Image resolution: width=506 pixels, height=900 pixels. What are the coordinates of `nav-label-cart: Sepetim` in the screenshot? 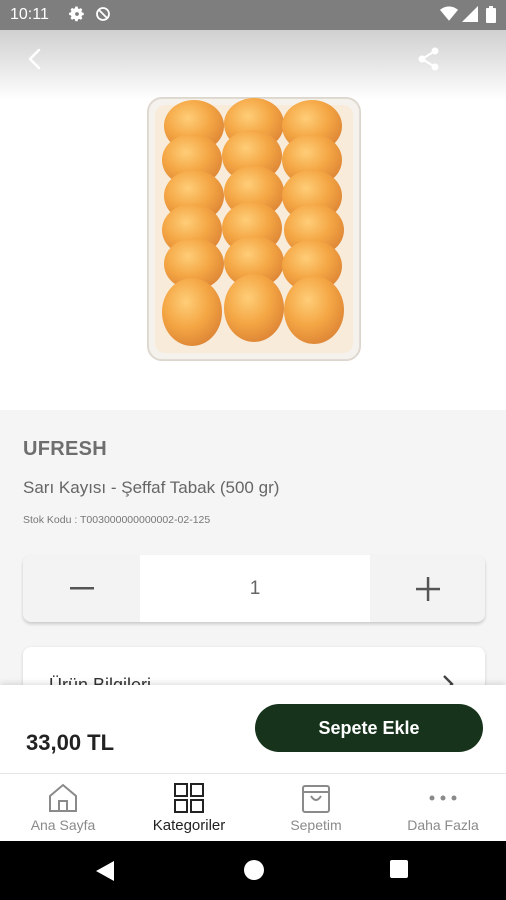 It's located at (316, 825).